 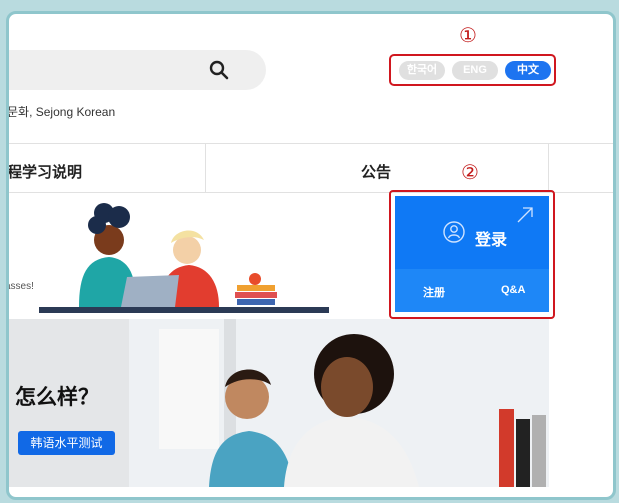 What do you see at coordinates (454, 232) in the screenshot?
I see `user-icon` at bounding box center [454, 232].